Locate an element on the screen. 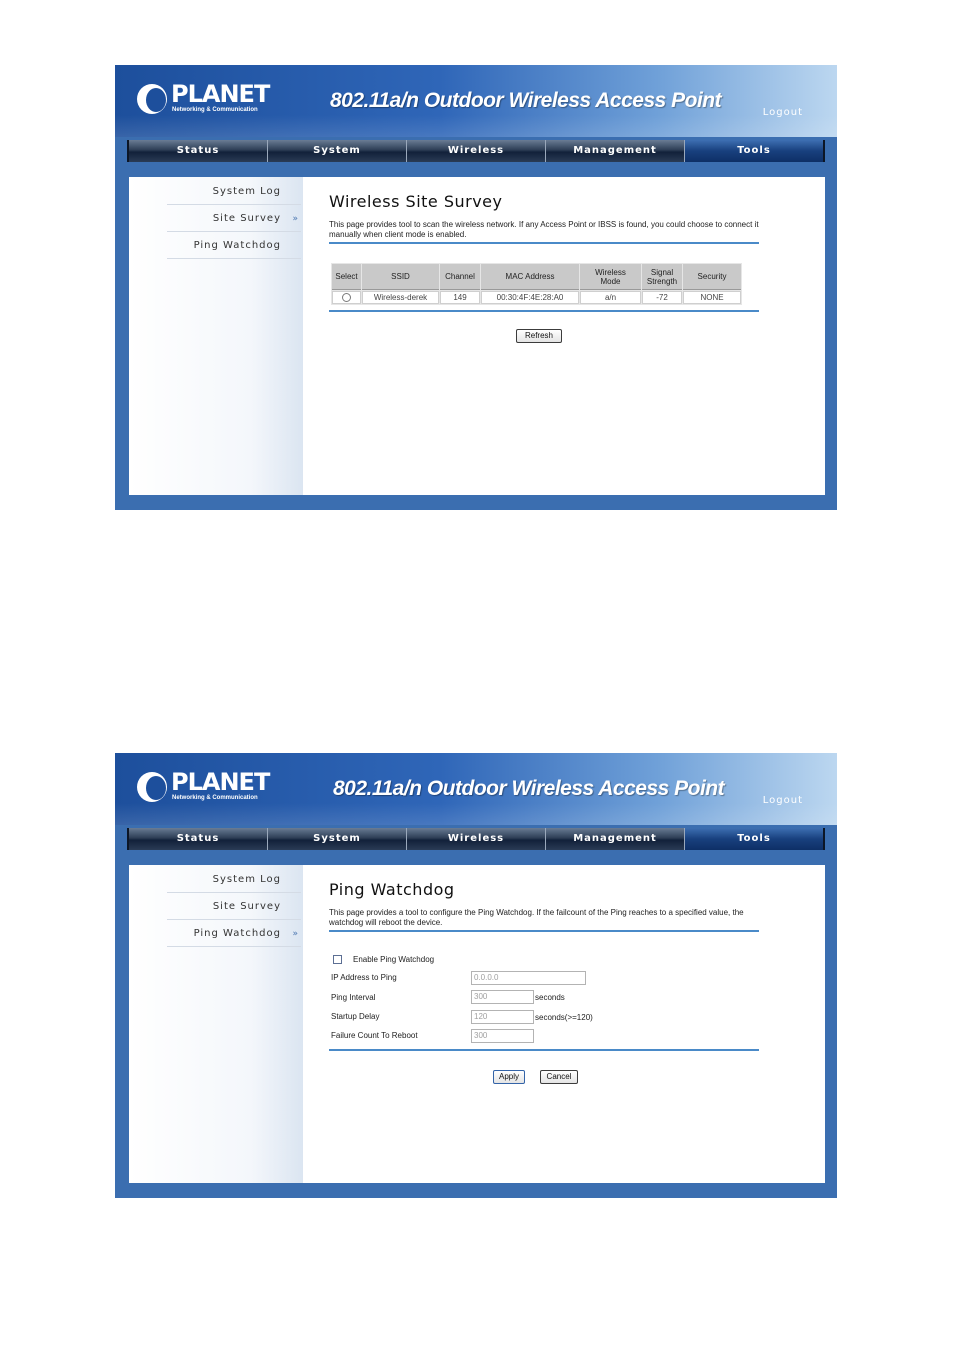  security-cell: NONE is located at coordinates (712, 297).